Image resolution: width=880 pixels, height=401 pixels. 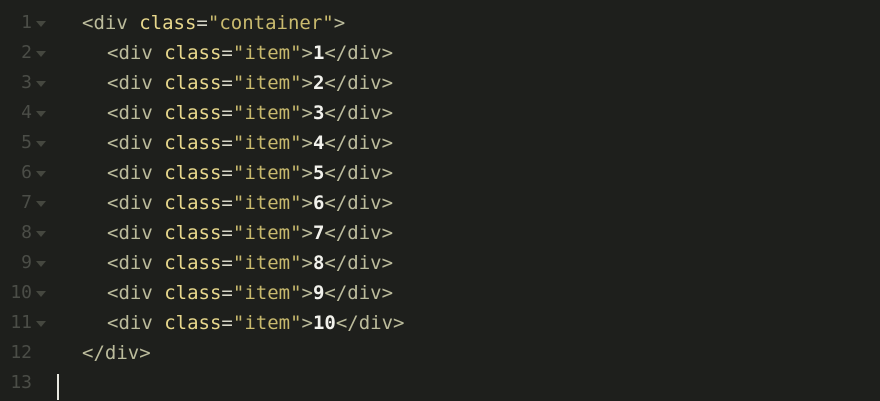 What do you see at coordinates (318, 113) in the screenshot?
I see `content-token: 3` at bounding box center [318, 113].